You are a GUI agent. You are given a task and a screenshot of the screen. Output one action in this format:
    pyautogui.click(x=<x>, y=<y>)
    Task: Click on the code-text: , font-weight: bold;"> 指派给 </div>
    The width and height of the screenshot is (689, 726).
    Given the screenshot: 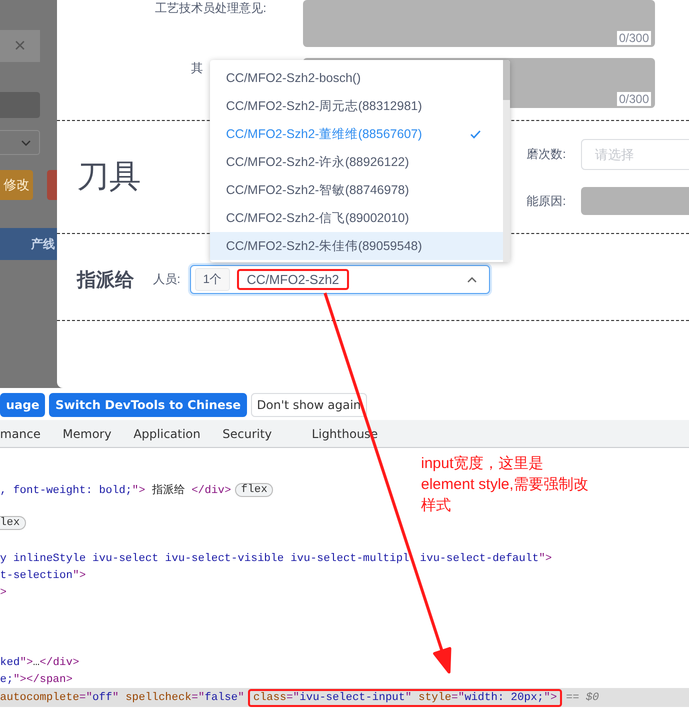 What is the action you would take?
    pyautogui.click(x=116, y=490)
    